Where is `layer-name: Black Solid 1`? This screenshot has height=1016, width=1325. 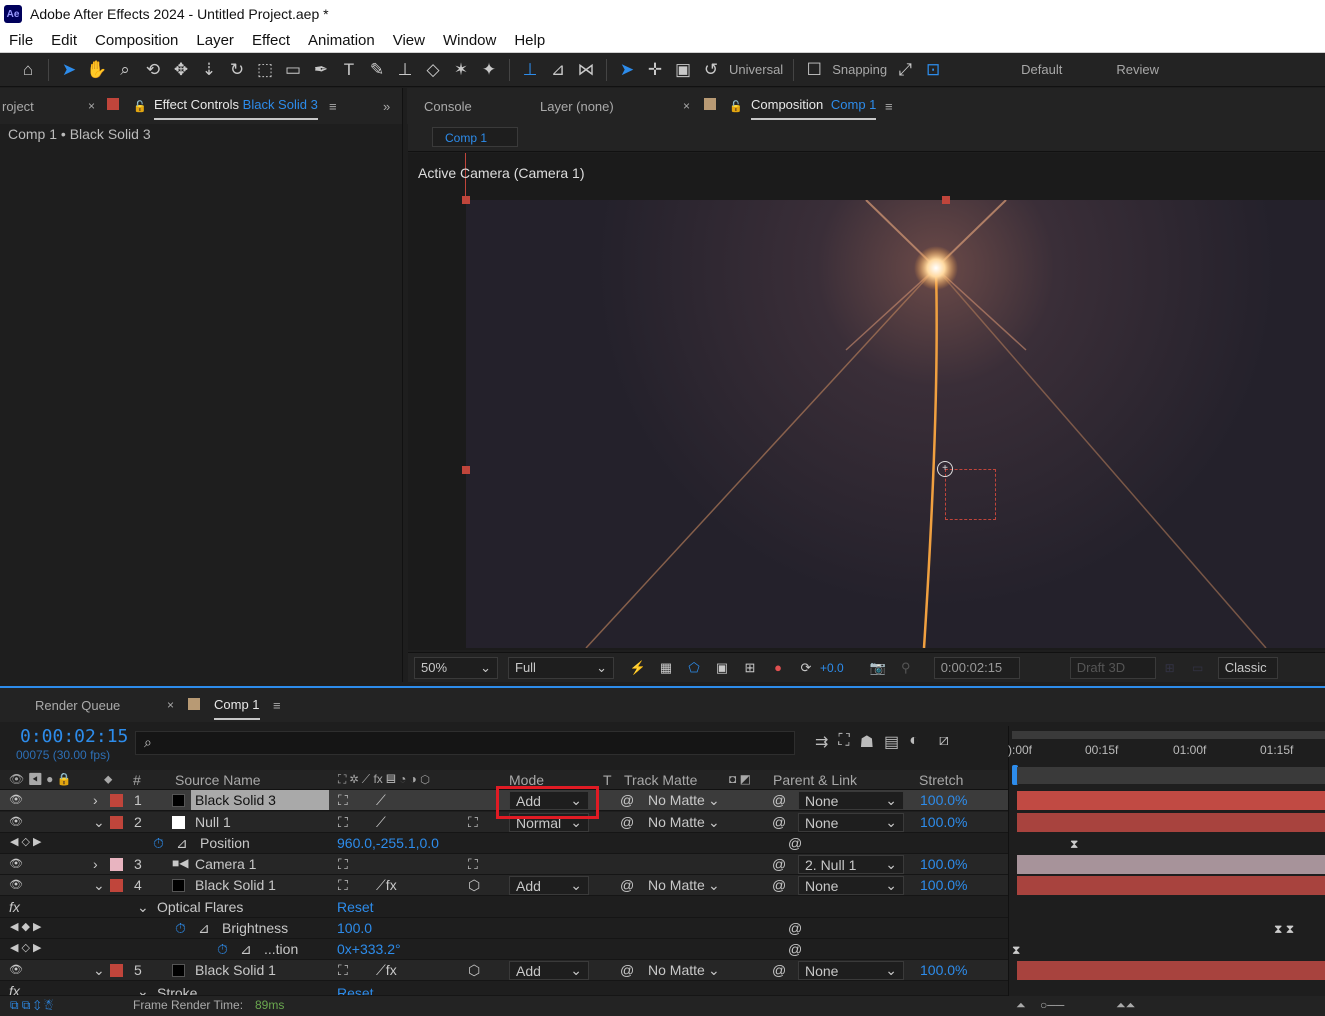
layer-name: Black Solid 1 is located at coordinates (235, 885).